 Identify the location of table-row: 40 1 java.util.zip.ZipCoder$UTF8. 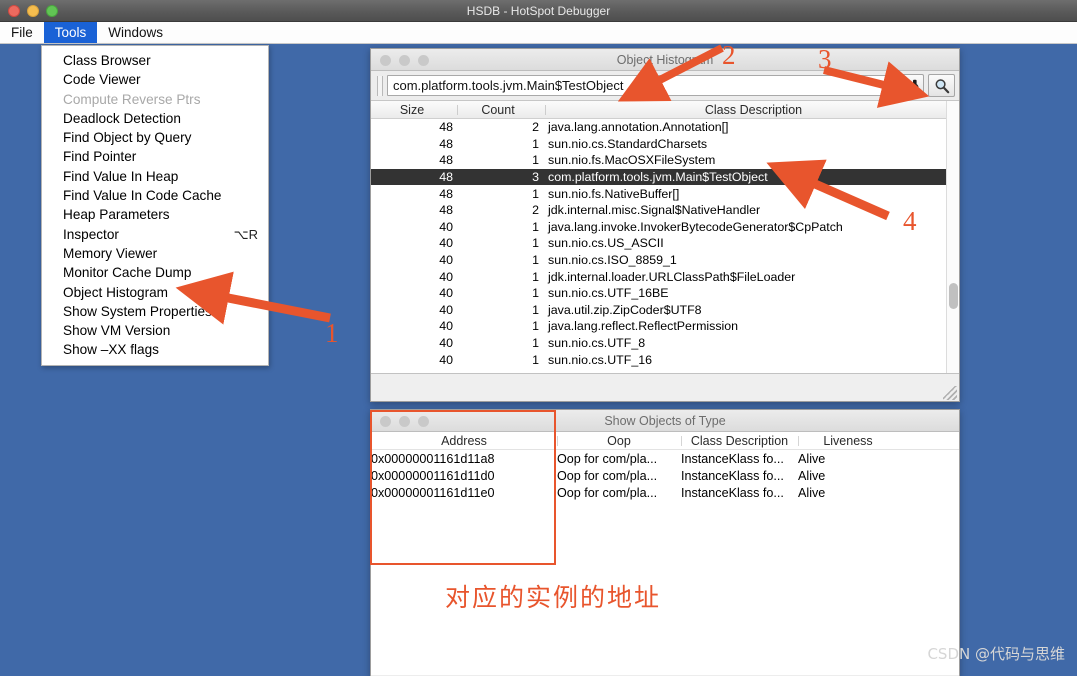
(665, 310).